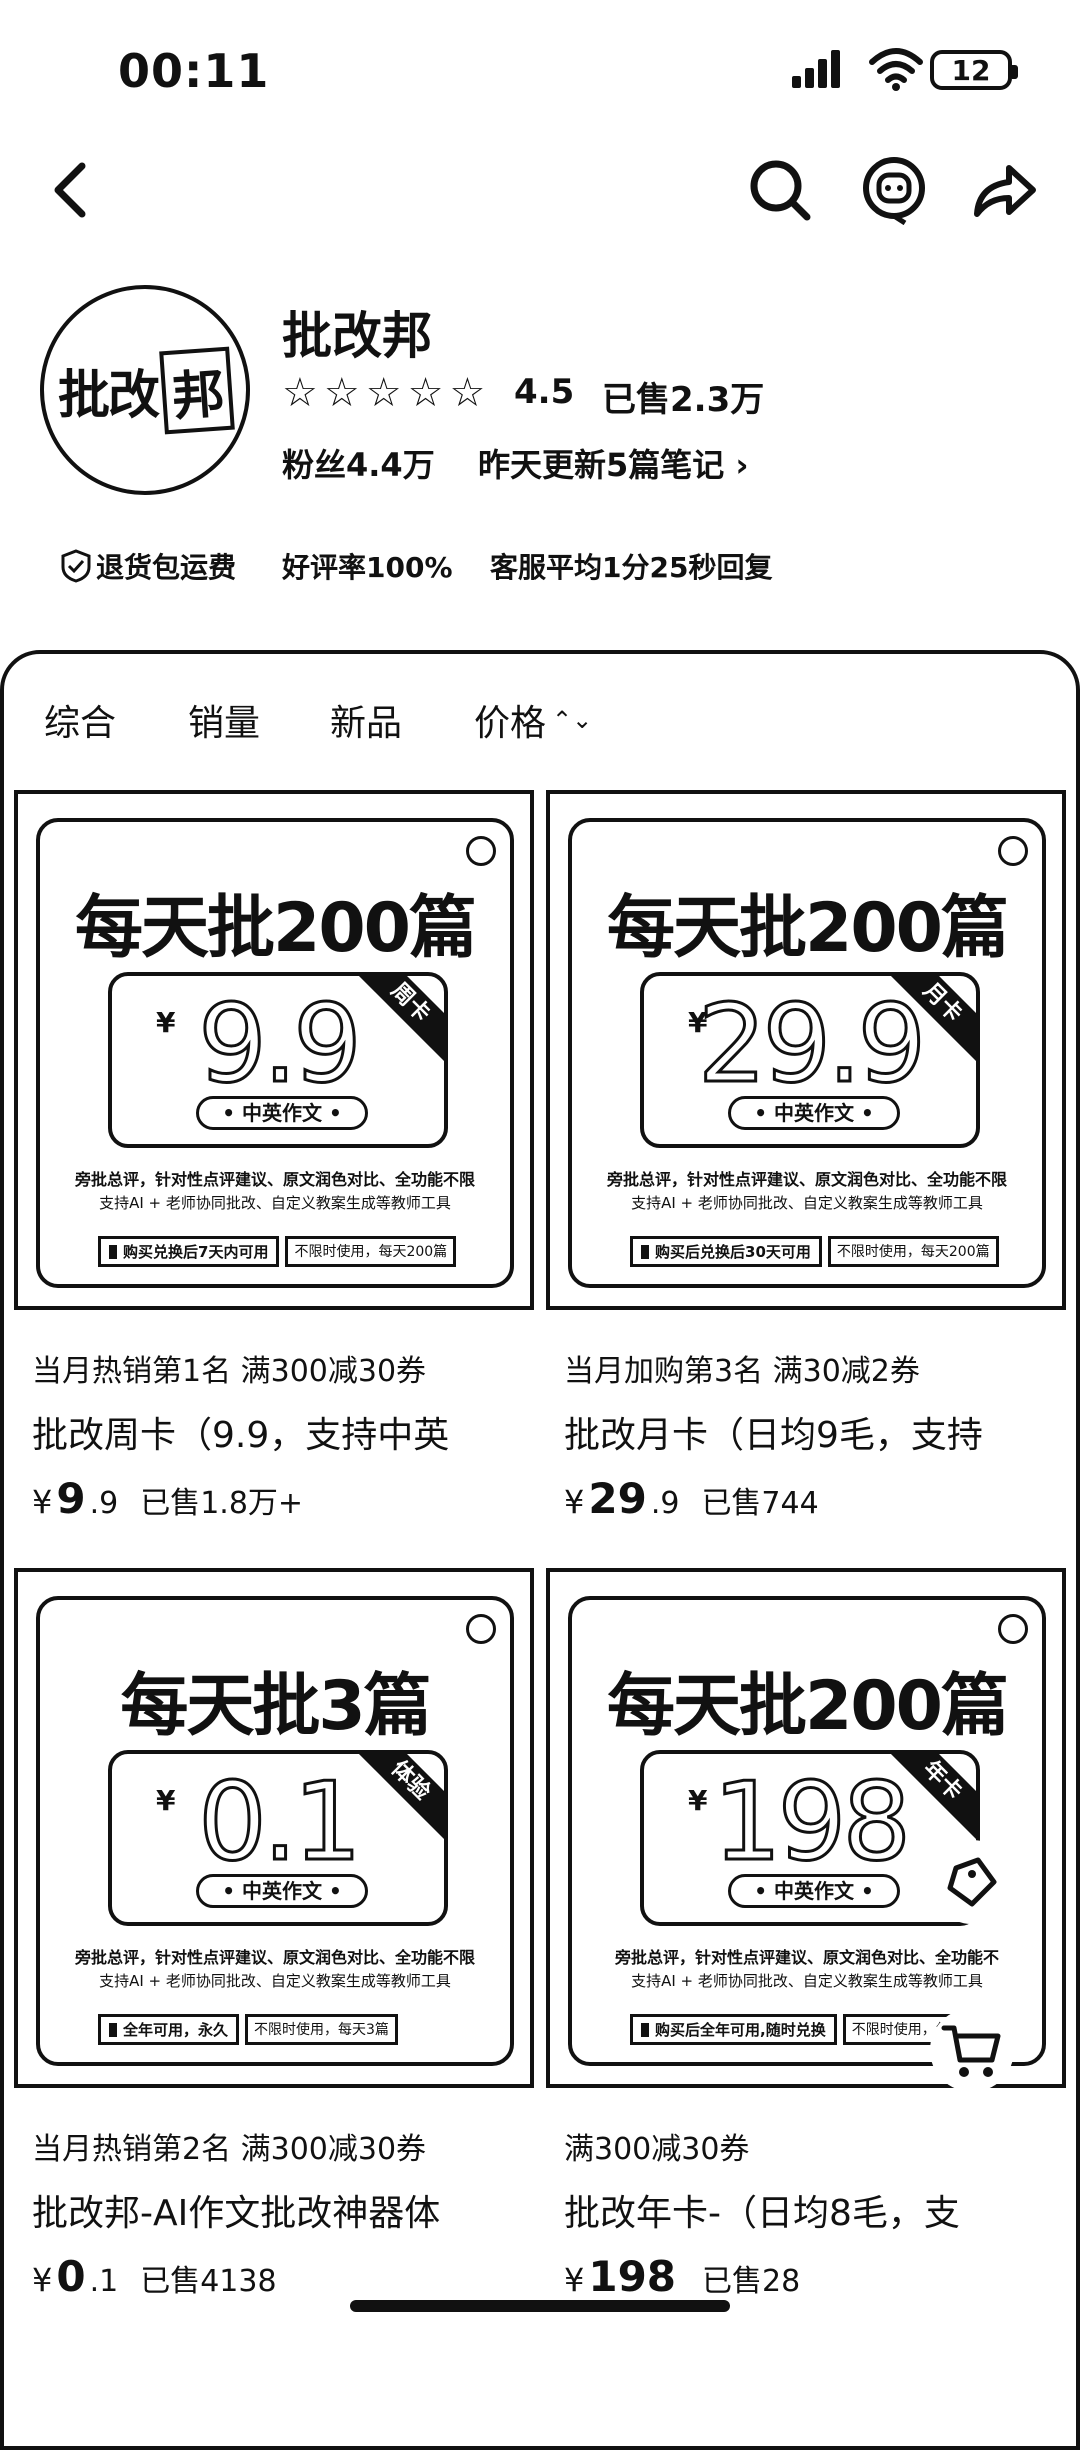 Image resolution: width=1080 pixels, height=2450 pixels. What do you see at coordinates (357, 336) in the screenshot?
I see `store-name: 批改邦` at bounding box center [357, 336].